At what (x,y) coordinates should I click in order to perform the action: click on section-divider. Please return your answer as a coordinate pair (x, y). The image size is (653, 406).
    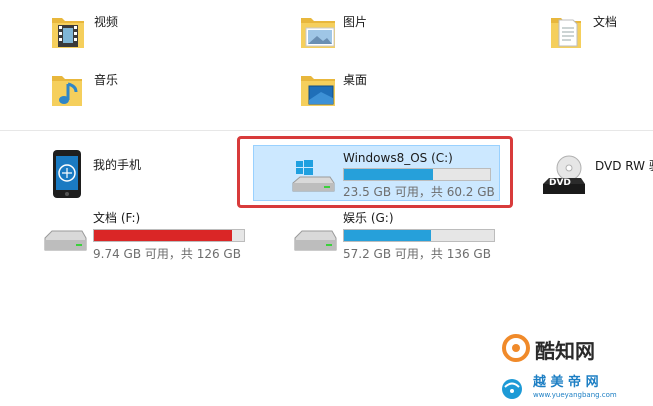
    Looking at the image, I should click on (326, 130).